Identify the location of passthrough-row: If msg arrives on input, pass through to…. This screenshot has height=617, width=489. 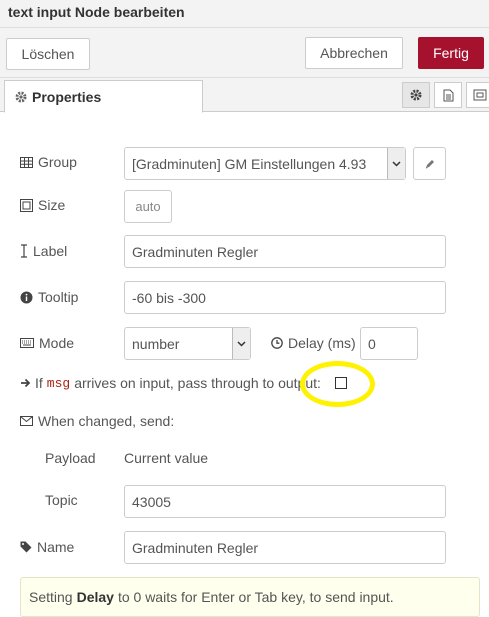
(170, 383).